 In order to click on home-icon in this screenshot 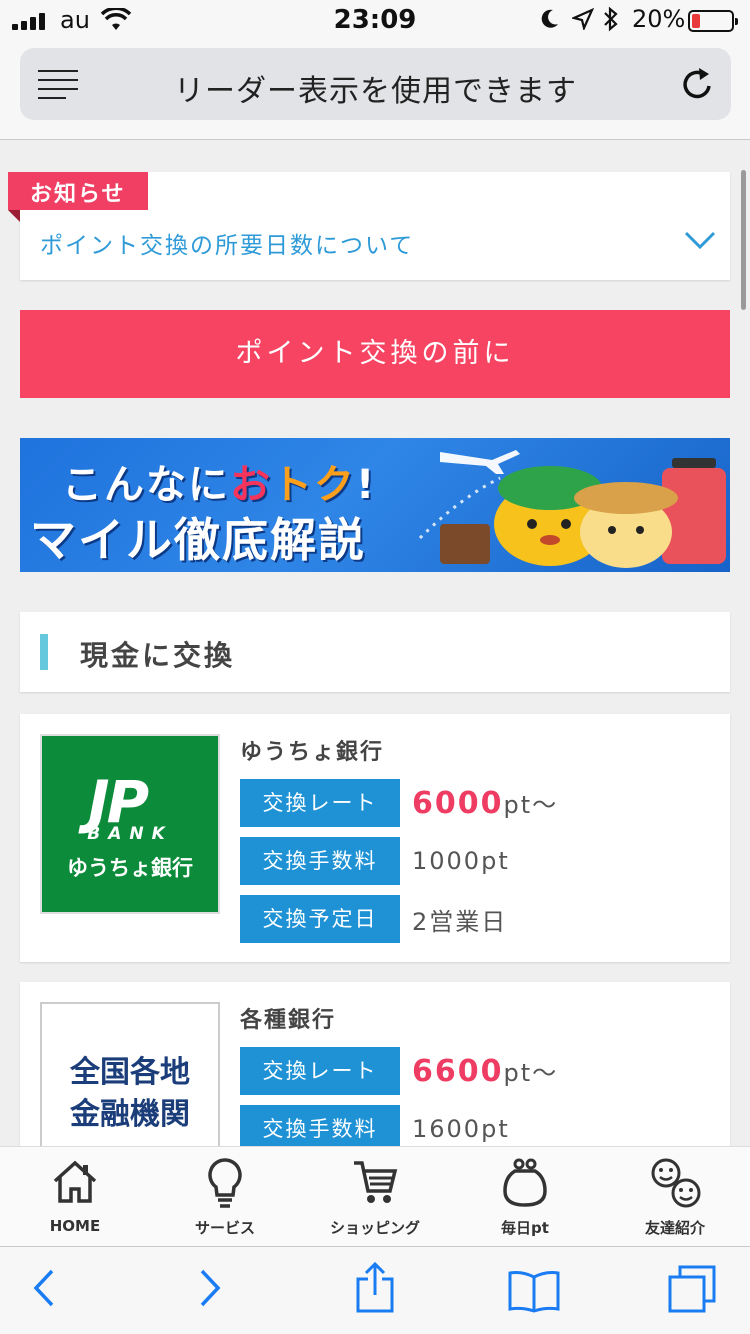, I will do `click(75, 1181)`.